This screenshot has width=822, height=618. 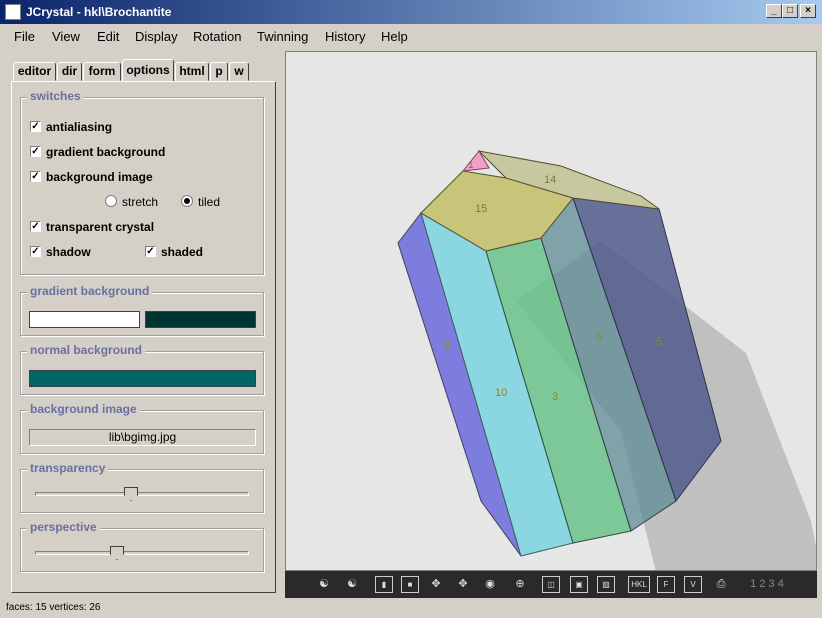 What do you see at coordinates (13, 12) in the screenshot?
I see `app-icon` at bounding box center [13, 12].